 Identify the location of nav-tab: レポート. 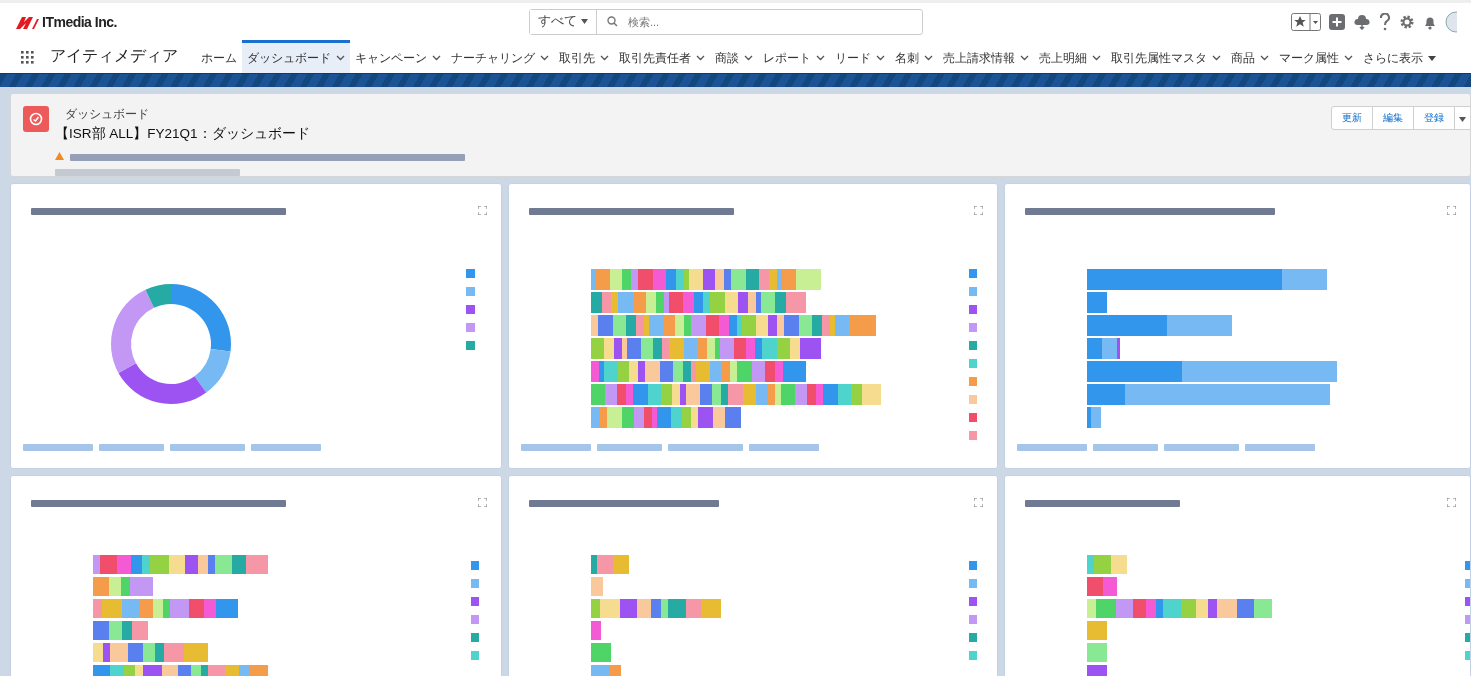
(794, 56).